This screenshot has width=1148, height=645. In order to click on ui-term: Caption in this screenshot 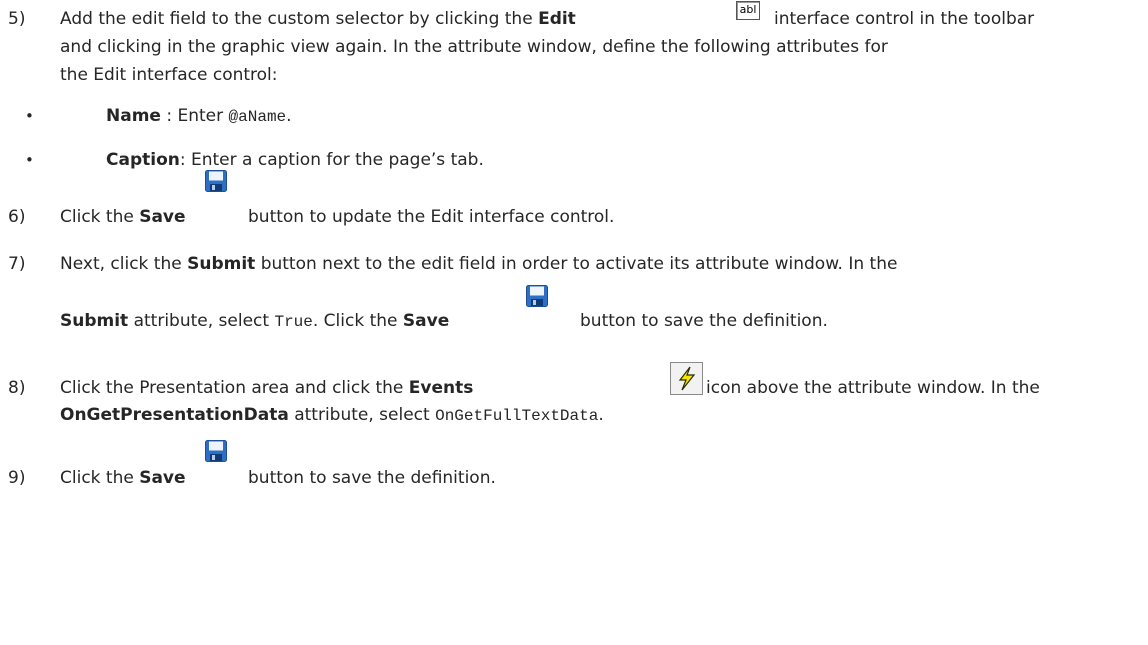, I will do `click(143, 160)`.